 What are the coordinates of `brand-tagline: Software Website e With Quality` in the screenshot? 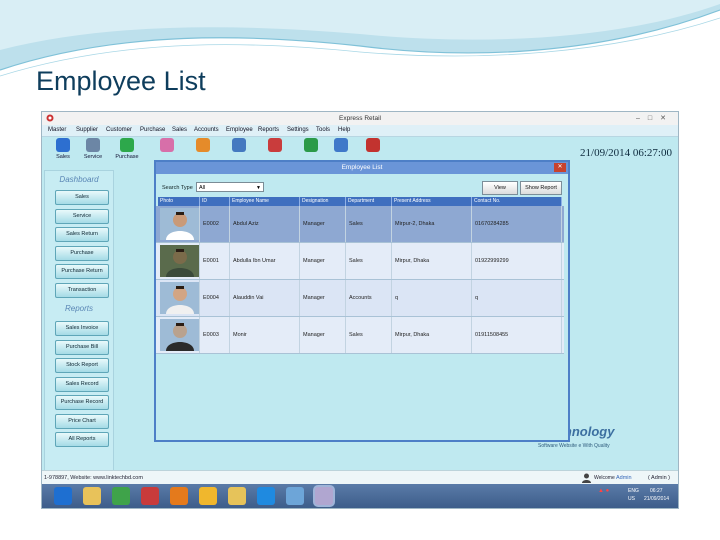 It's located at (574, 446).